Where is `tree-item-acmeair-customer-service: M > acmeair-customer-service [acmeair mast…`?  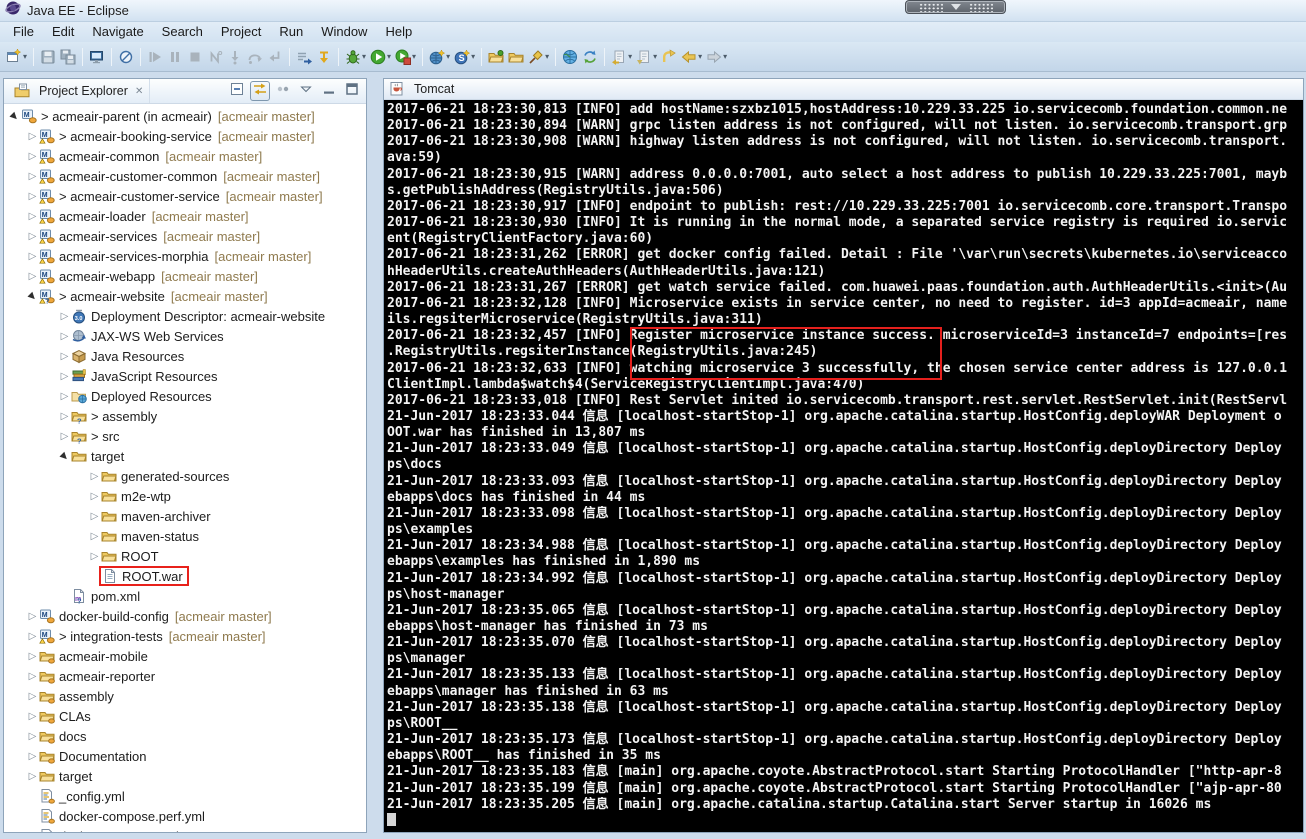 tree-item-acmeair-customer-service: M > acmeair-customer-service [acmeair mast… is located at coordinates (185, 196).